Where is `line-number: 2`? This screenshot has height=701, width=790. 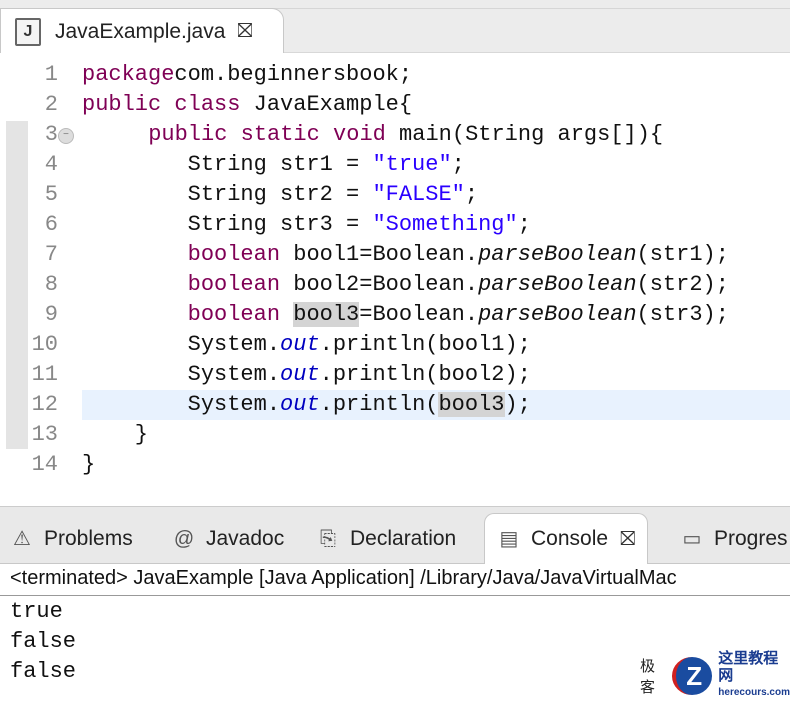 line-number: 2 is located at coordinates (51, 104).